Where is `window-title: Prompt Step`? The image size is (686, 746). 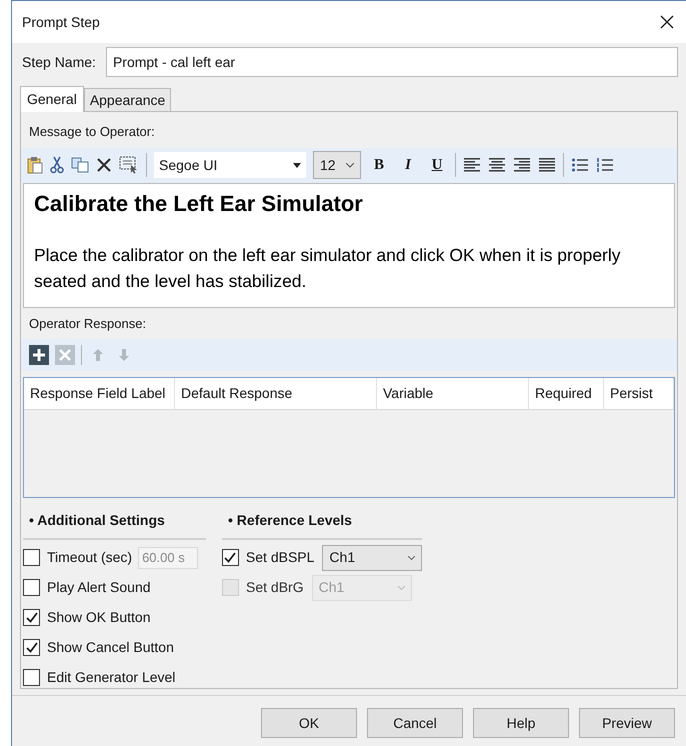
window-title: Prompt Step is located at coordinates (61, 22).